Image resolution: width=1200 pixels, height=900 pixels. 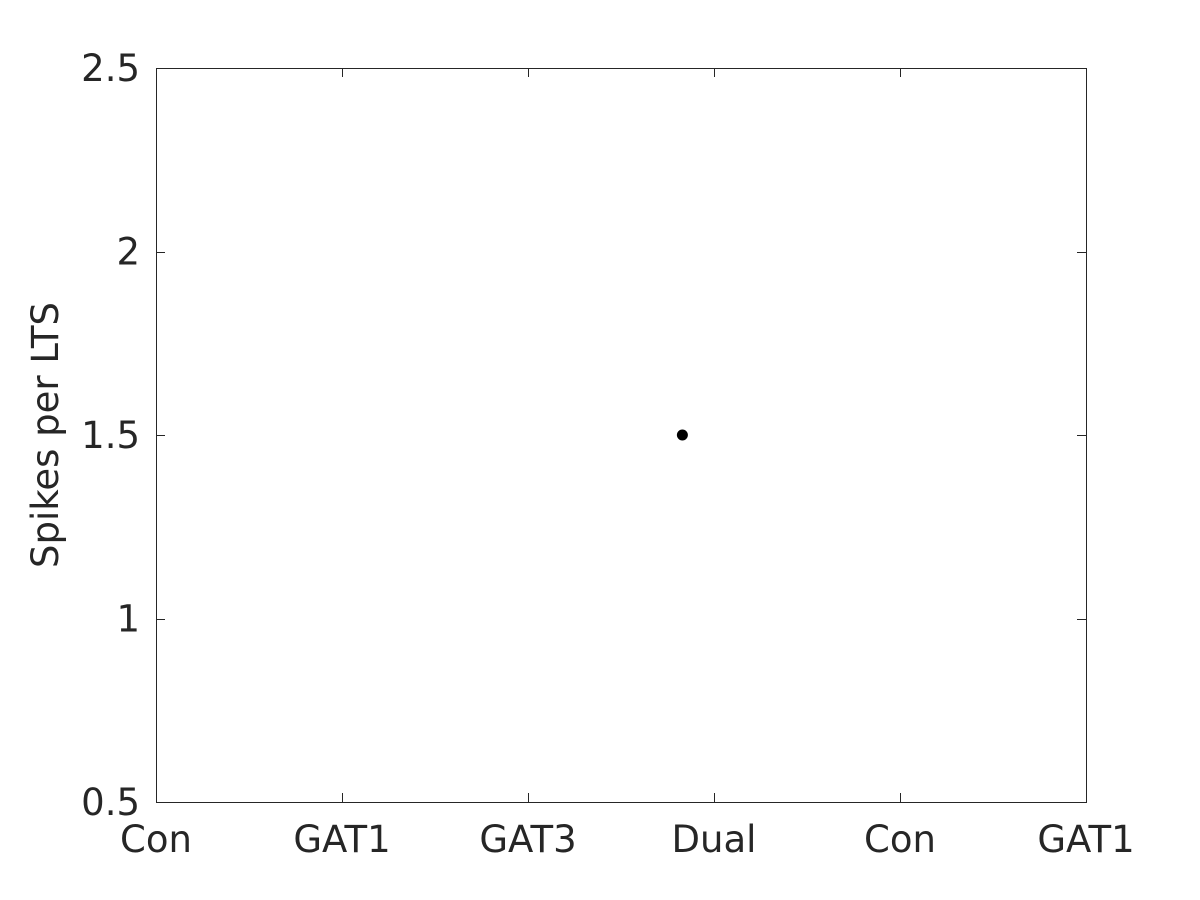 What do you see at coordinates (714, 839) in the screenshot?
I see `x-tick-label: Dual` at bounding box center [714, 839].